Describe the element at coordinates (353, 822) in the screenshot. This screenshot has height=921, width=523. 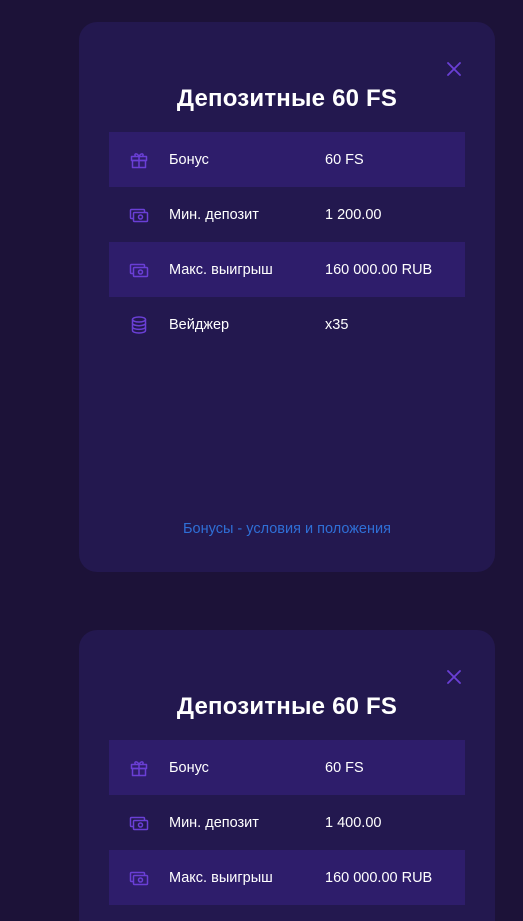
I see `row-value: 1 400.00` at that location.